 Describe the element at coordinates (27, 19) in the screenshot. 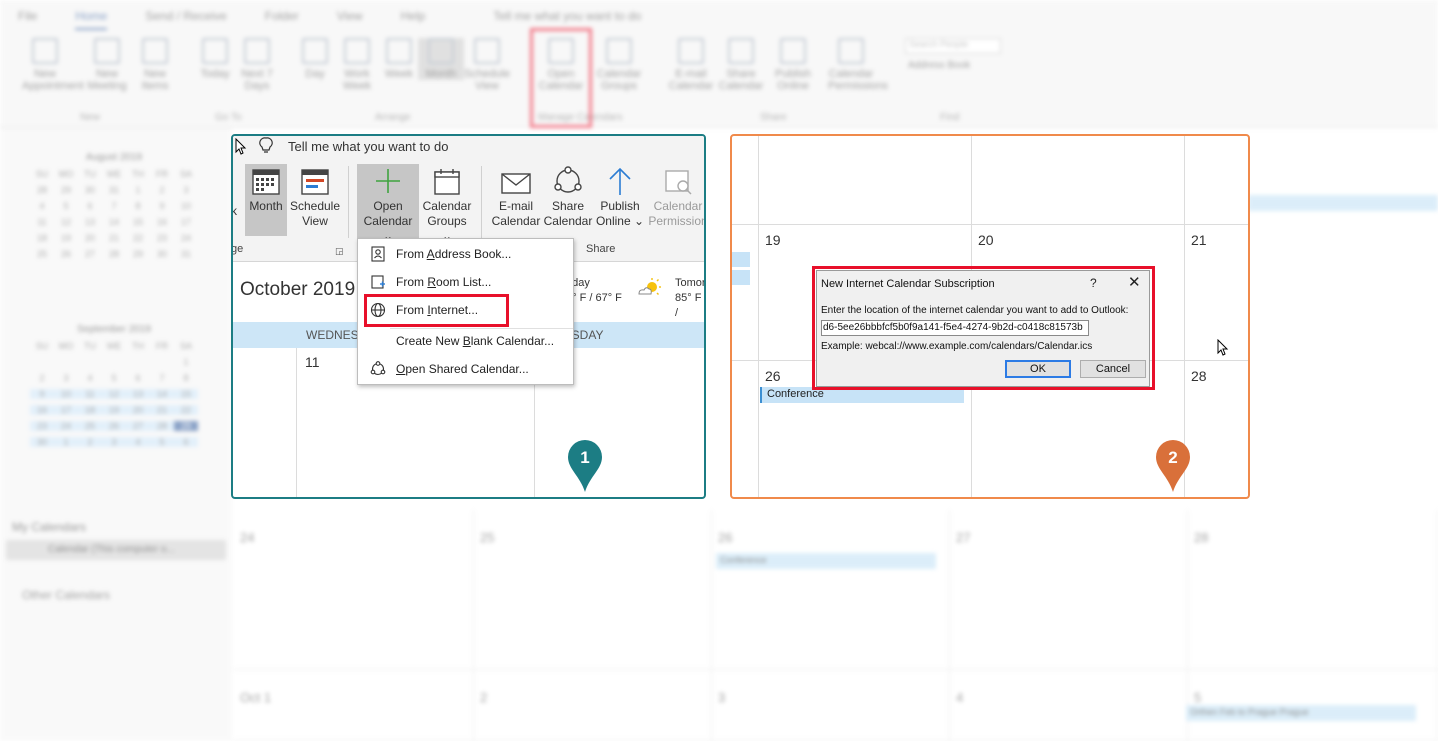

I see `tab-file: File` at that location.